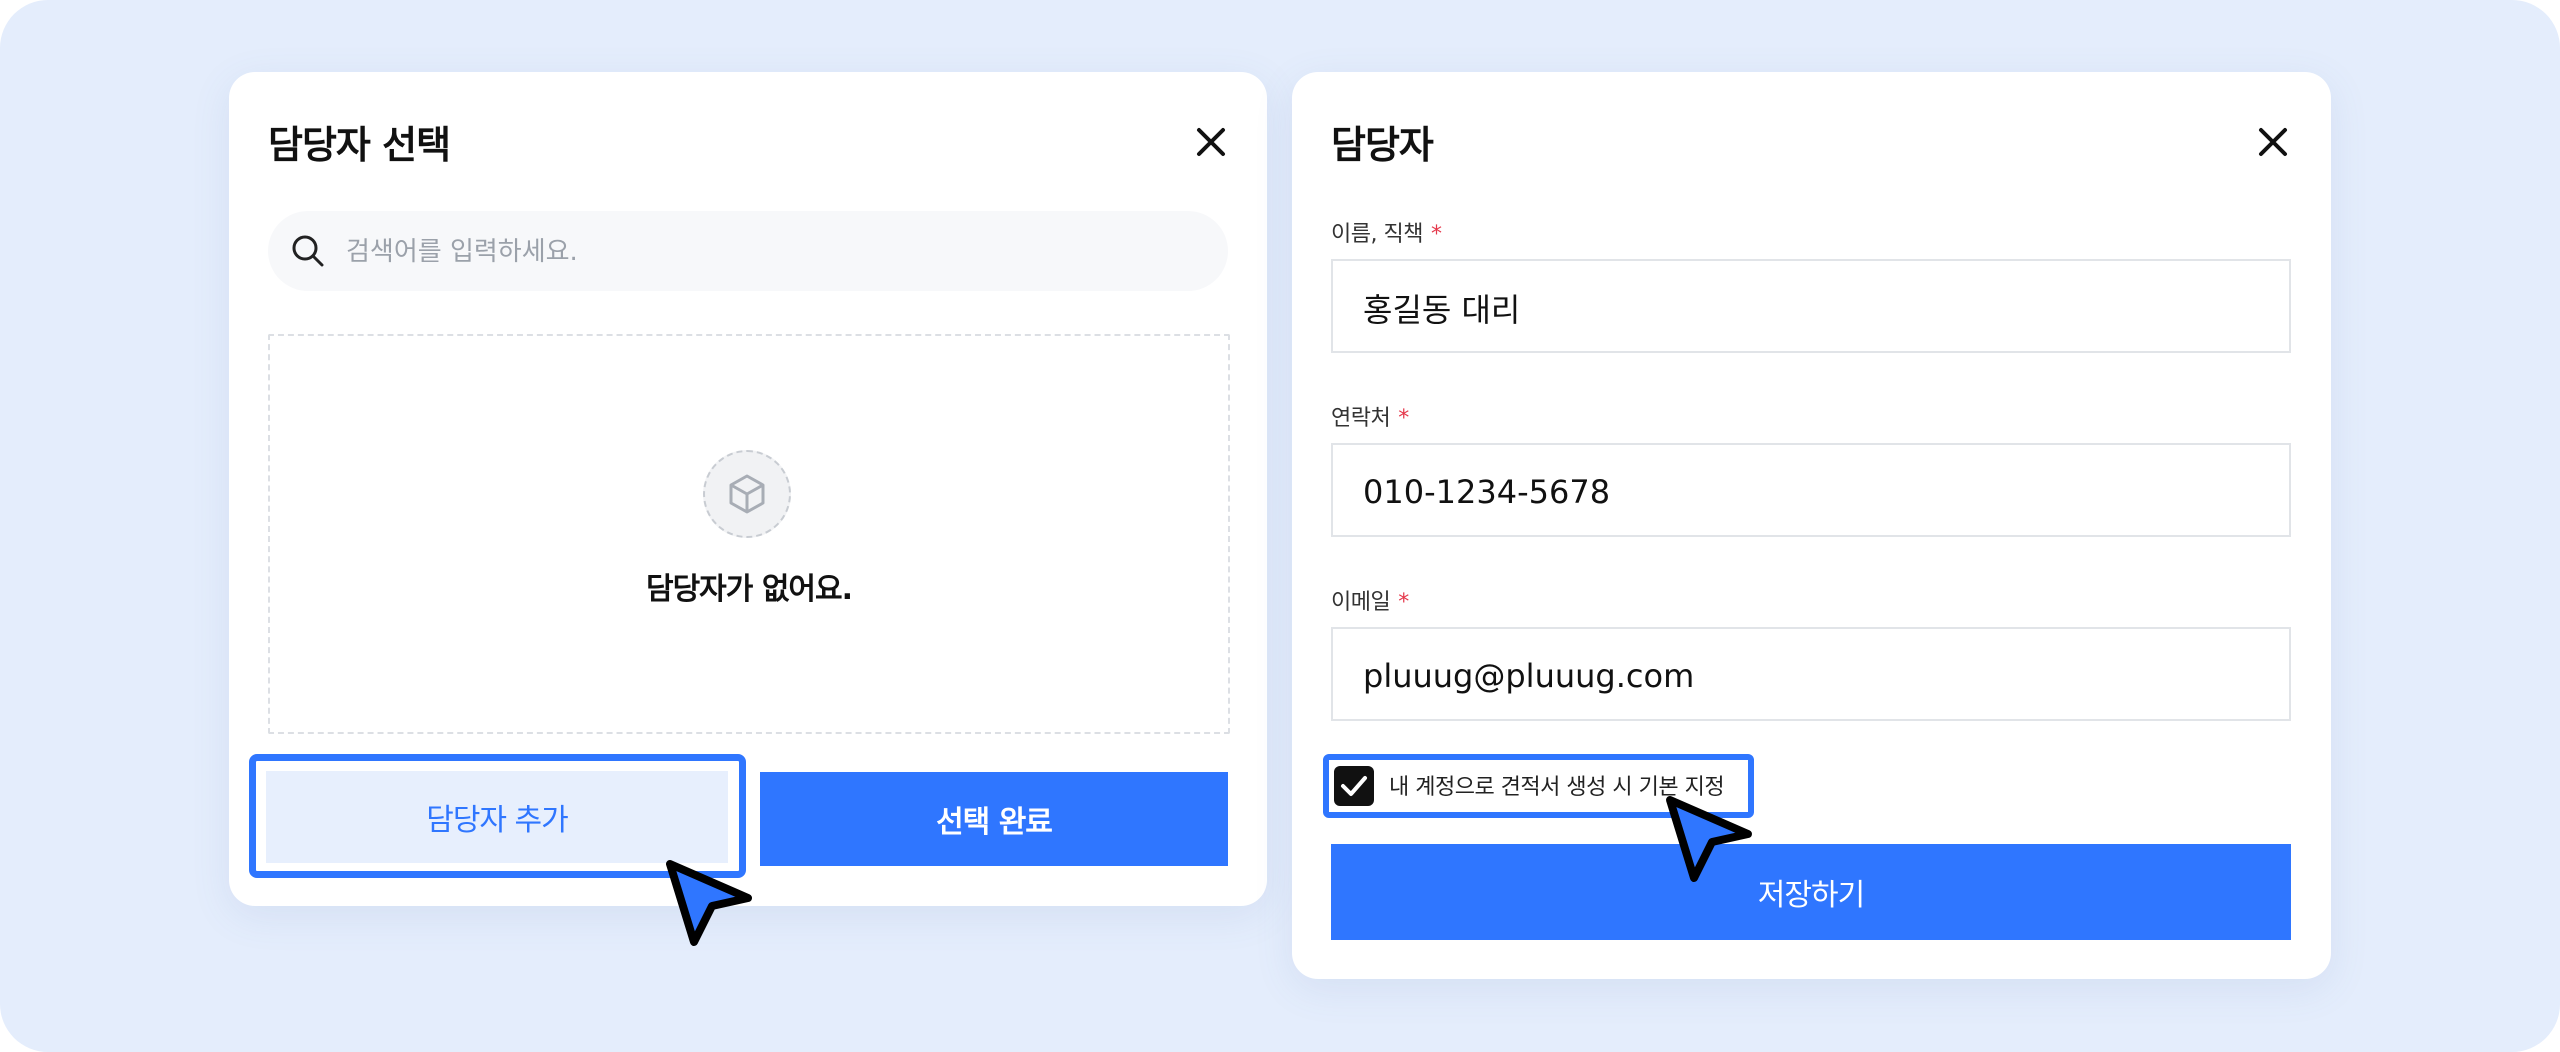 Image resolution: width=2560 pixels, height=1052 pixels. Describe the element at coordinates (994, 819) in the screenshot. I see `select-done-button: 선택 완료` at that location.